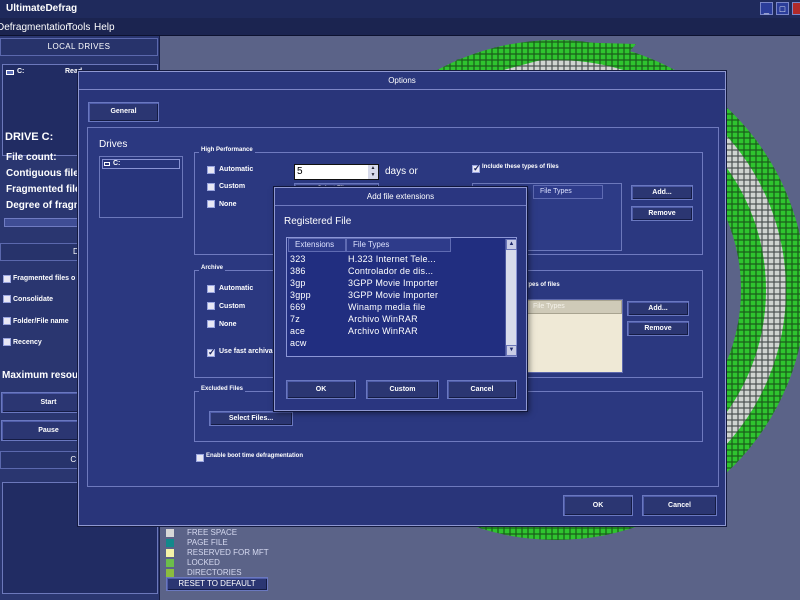 Image resolution: width=800 pixels, height=600 pixels. What do you see at coordinates (394, 320) in the screenshot?
I see `list-item: 7z Archivo WinRAR` at bounding box center [394, 320].